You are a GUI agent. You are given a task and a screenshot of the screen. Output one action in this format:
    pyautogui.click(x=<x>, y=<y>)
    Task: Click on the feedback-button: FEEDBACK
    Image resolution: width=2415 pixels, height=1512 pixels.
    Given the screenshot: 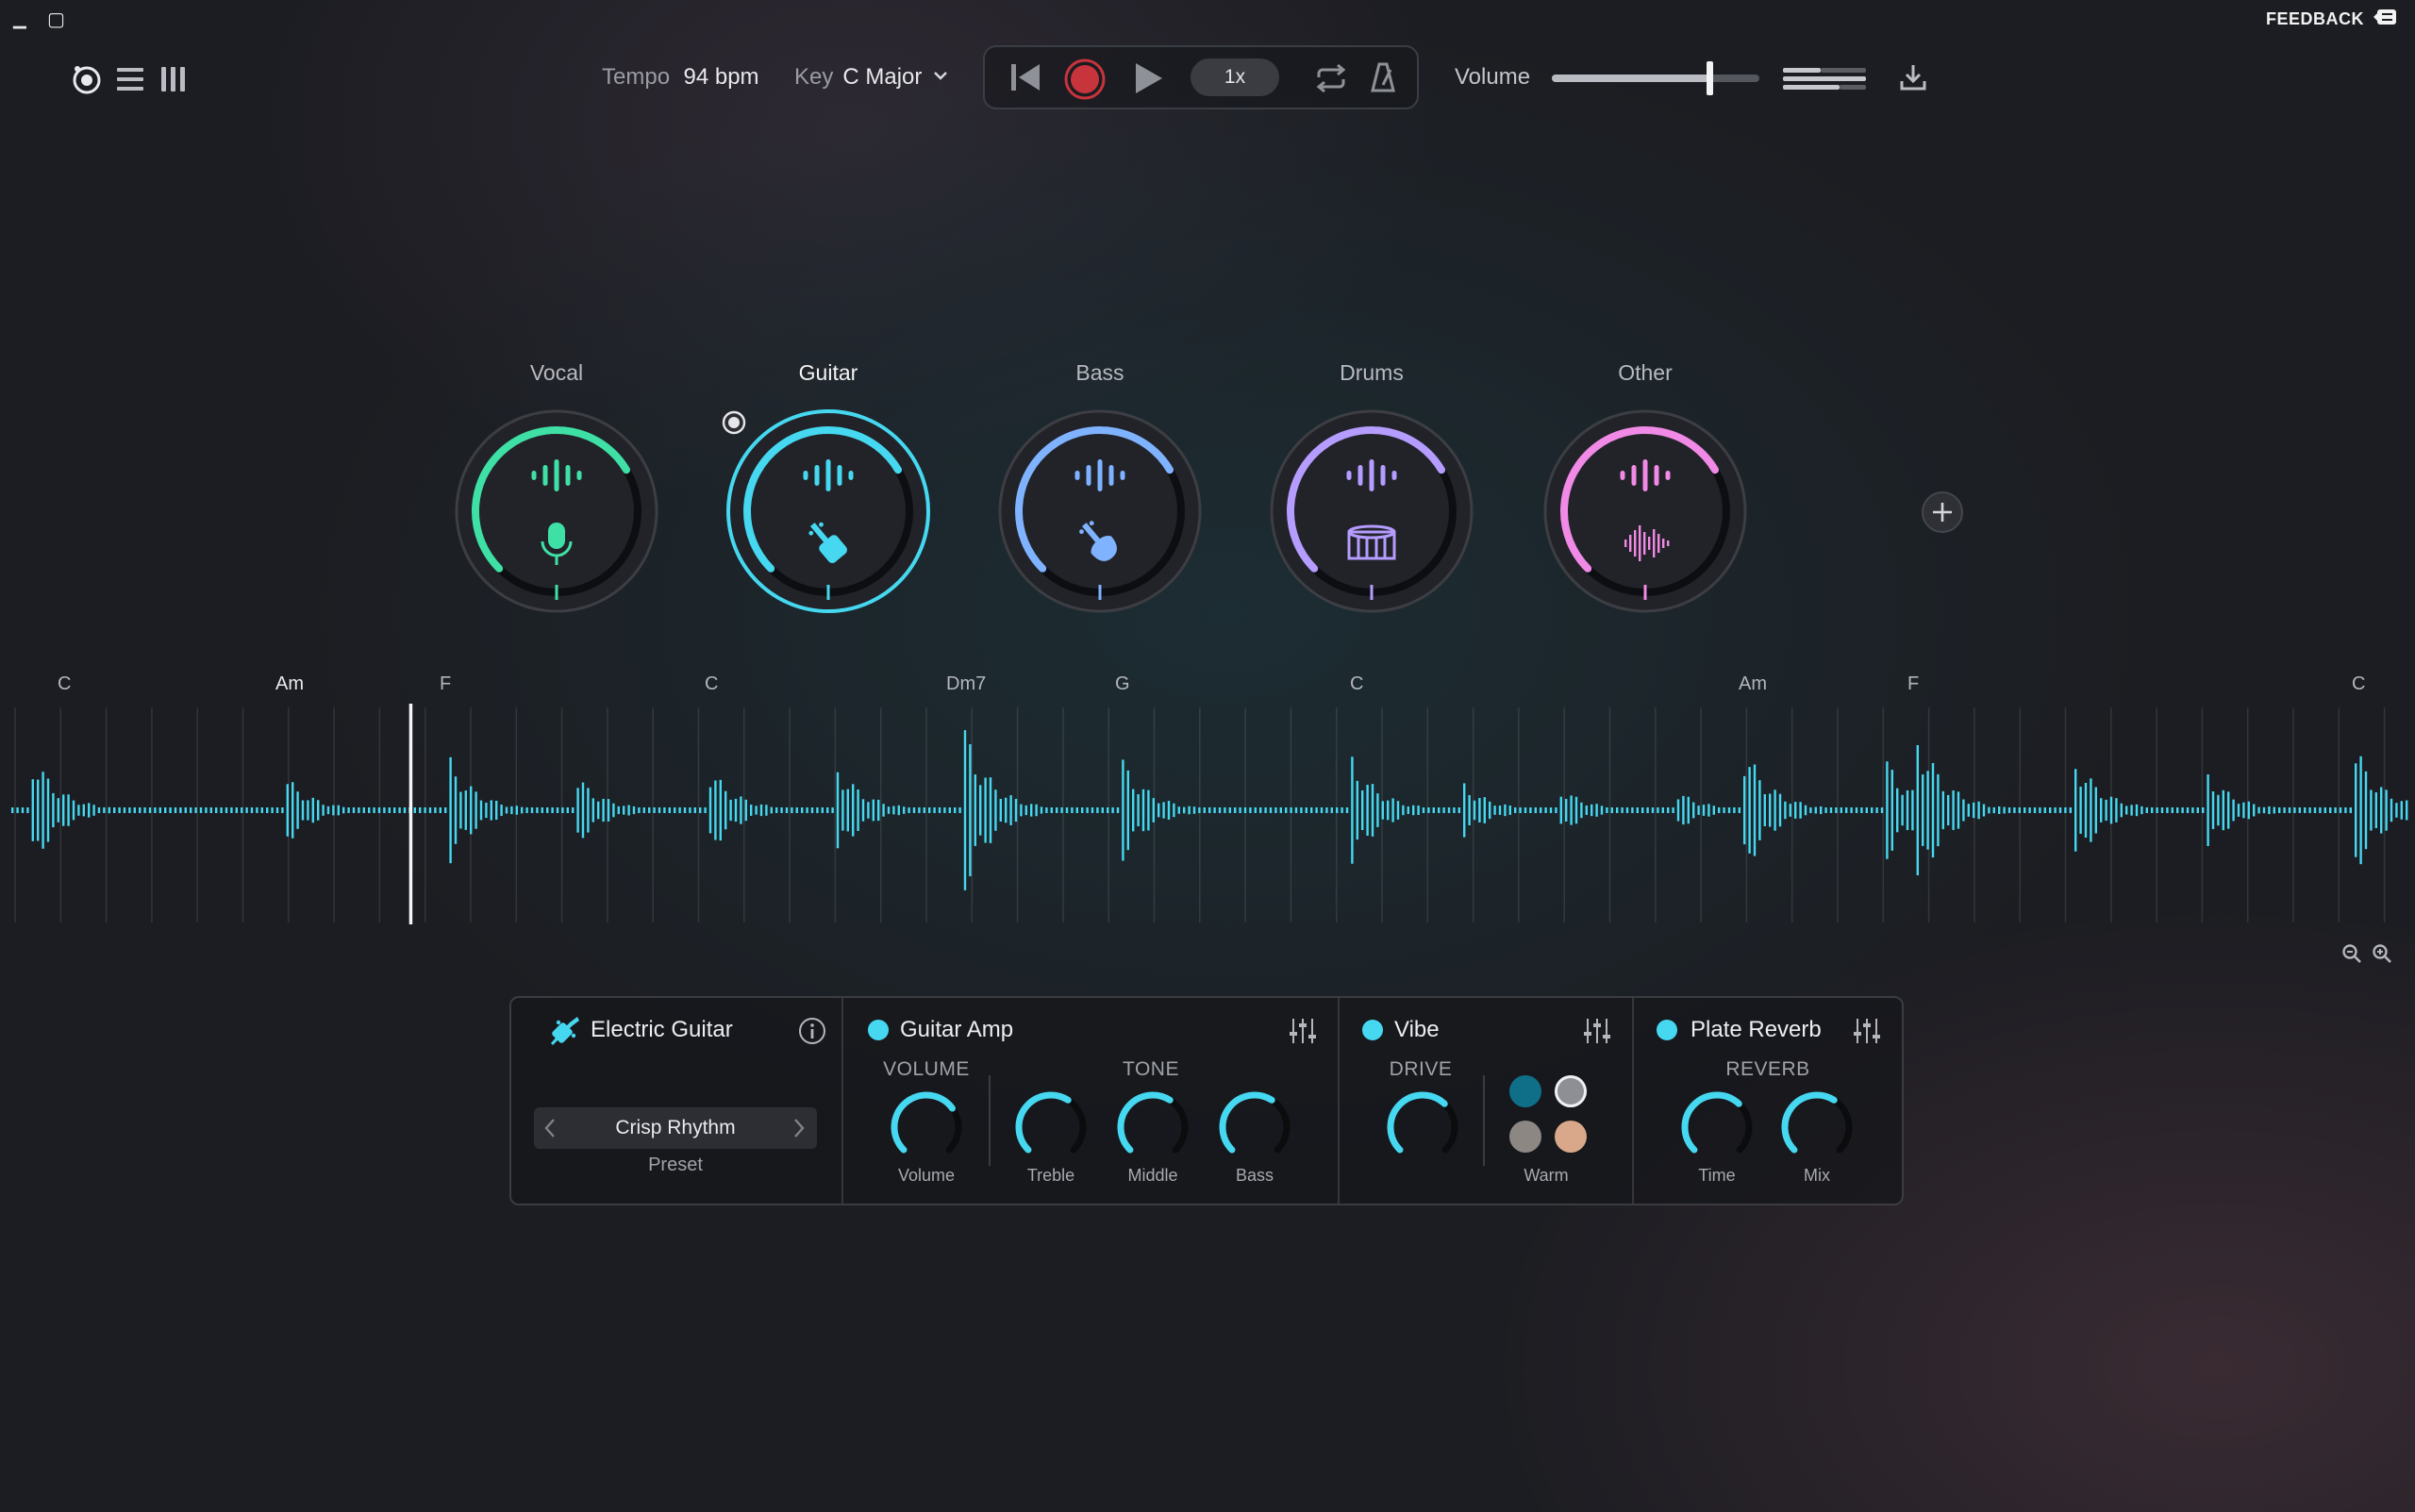 What is the action you would take?
    pyautogui.click(x=2332, y=19)
    